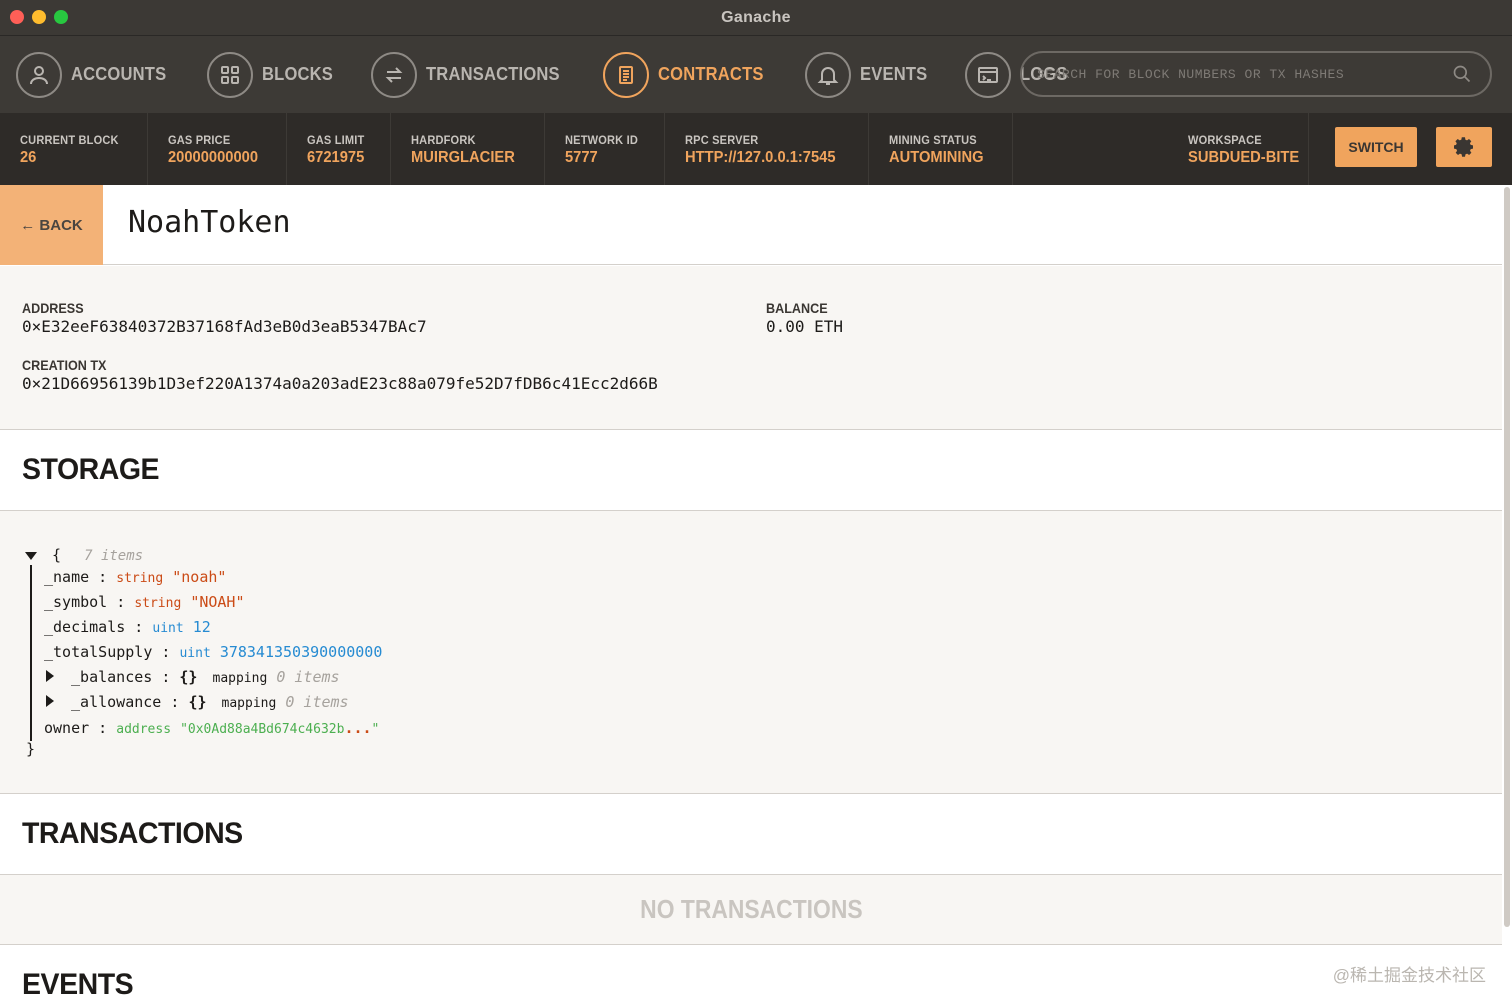 The image size is (1512, 1008). I want to click on storage-row-symbol: _symbol : string "NOAH", so click(144, 602).